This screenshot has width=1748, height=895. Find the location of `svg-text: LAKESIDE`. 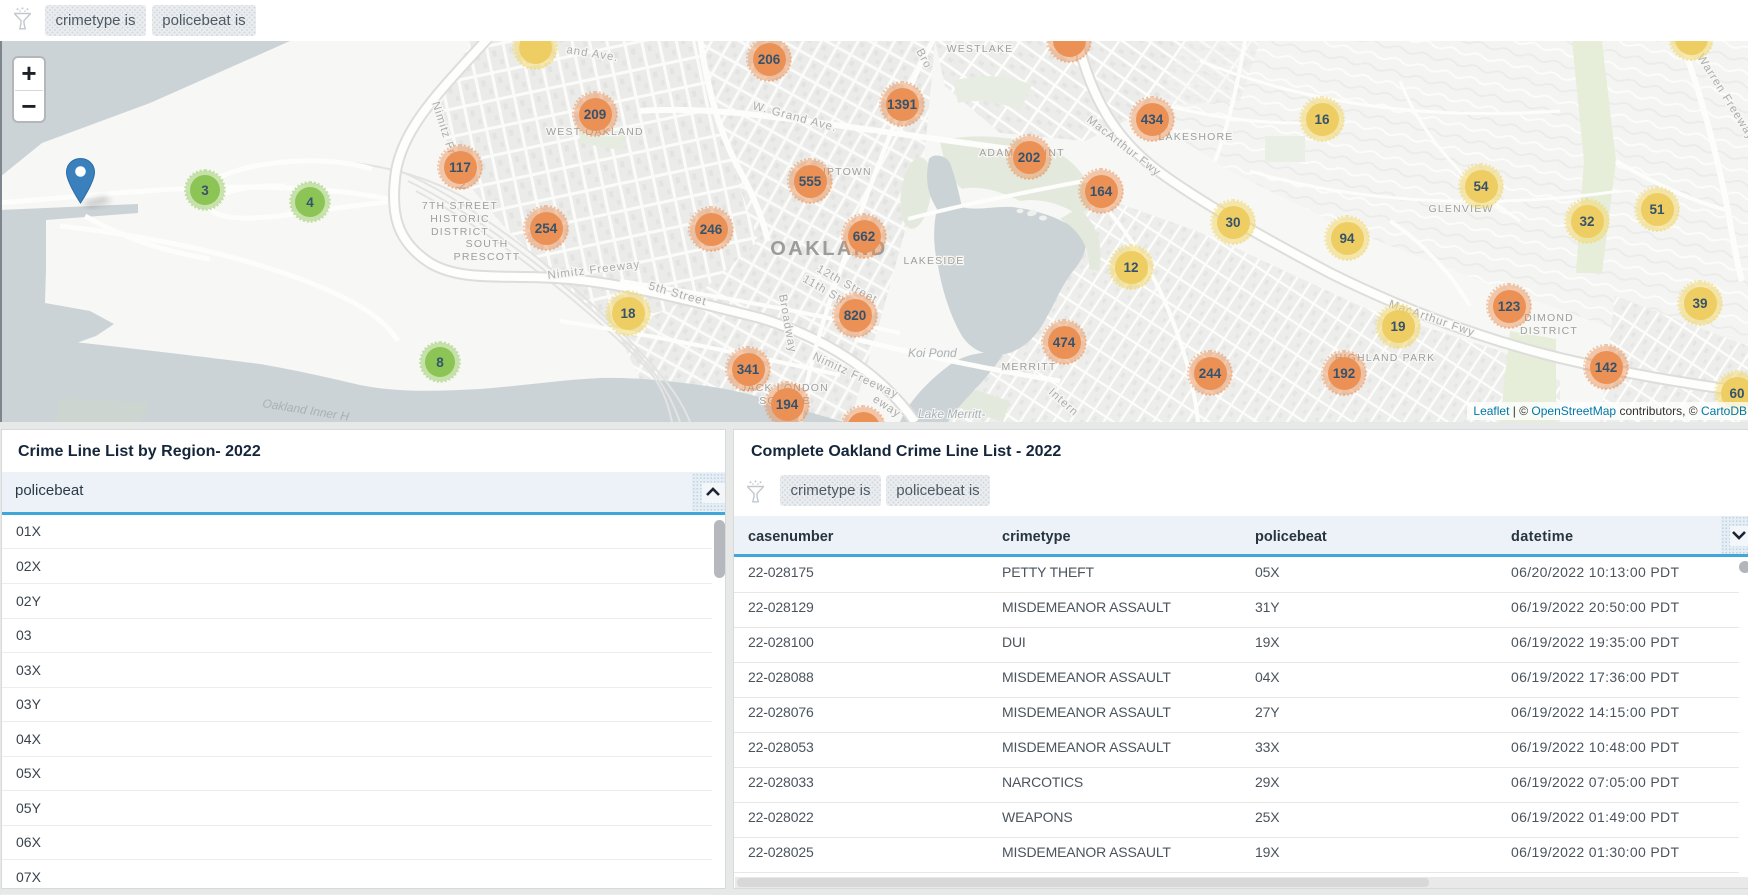

svg-text: LAKESIDE is located at coordinates (934, 261).